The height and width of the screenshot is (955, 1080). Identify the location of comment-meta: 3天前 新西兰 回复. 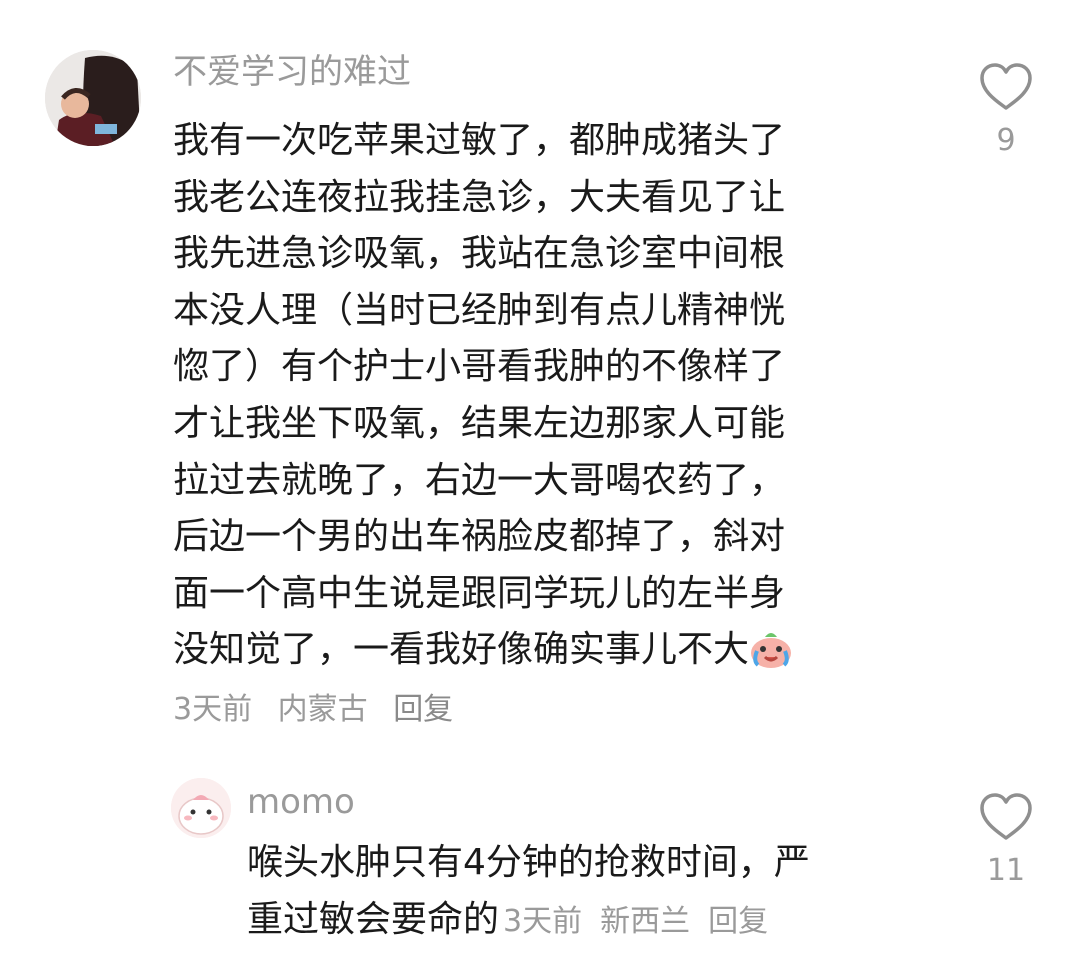
(640, 921).